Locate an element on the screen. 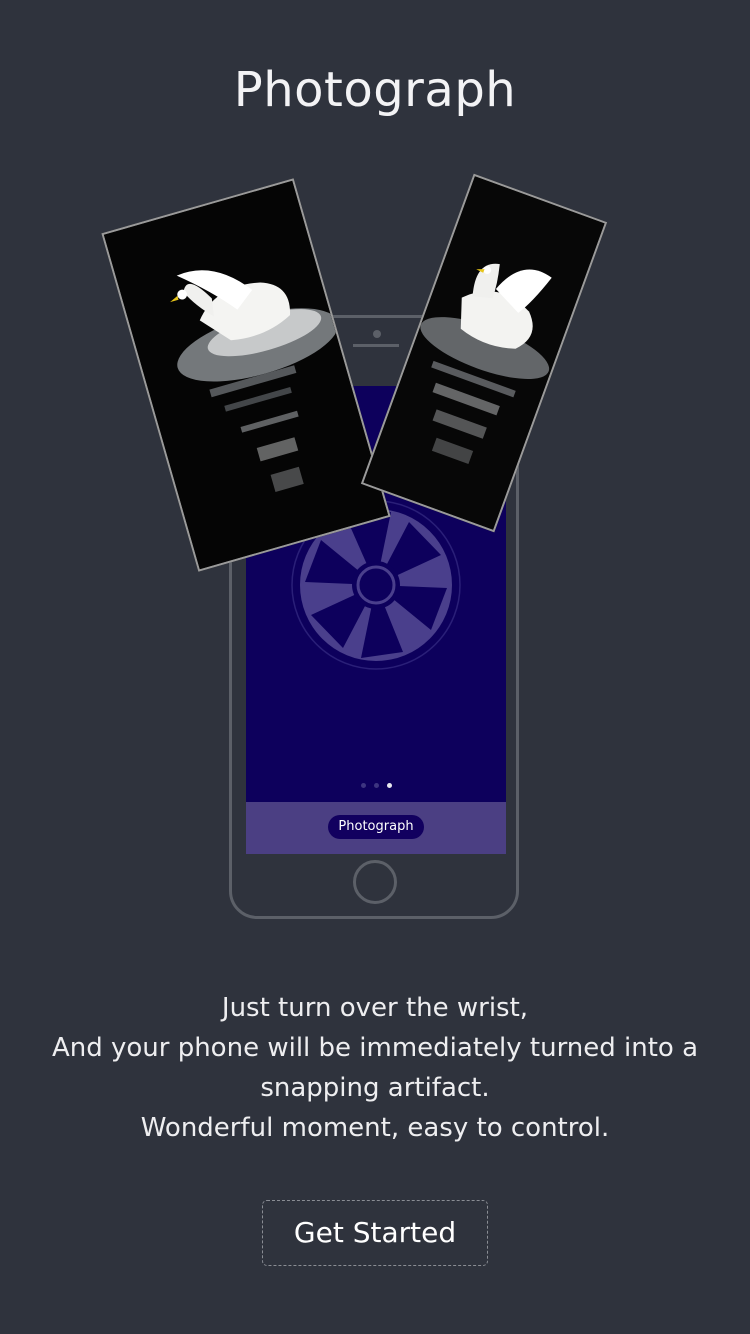 The image size is (750, 1334). swan-photo is located at coordinates (246, 375).